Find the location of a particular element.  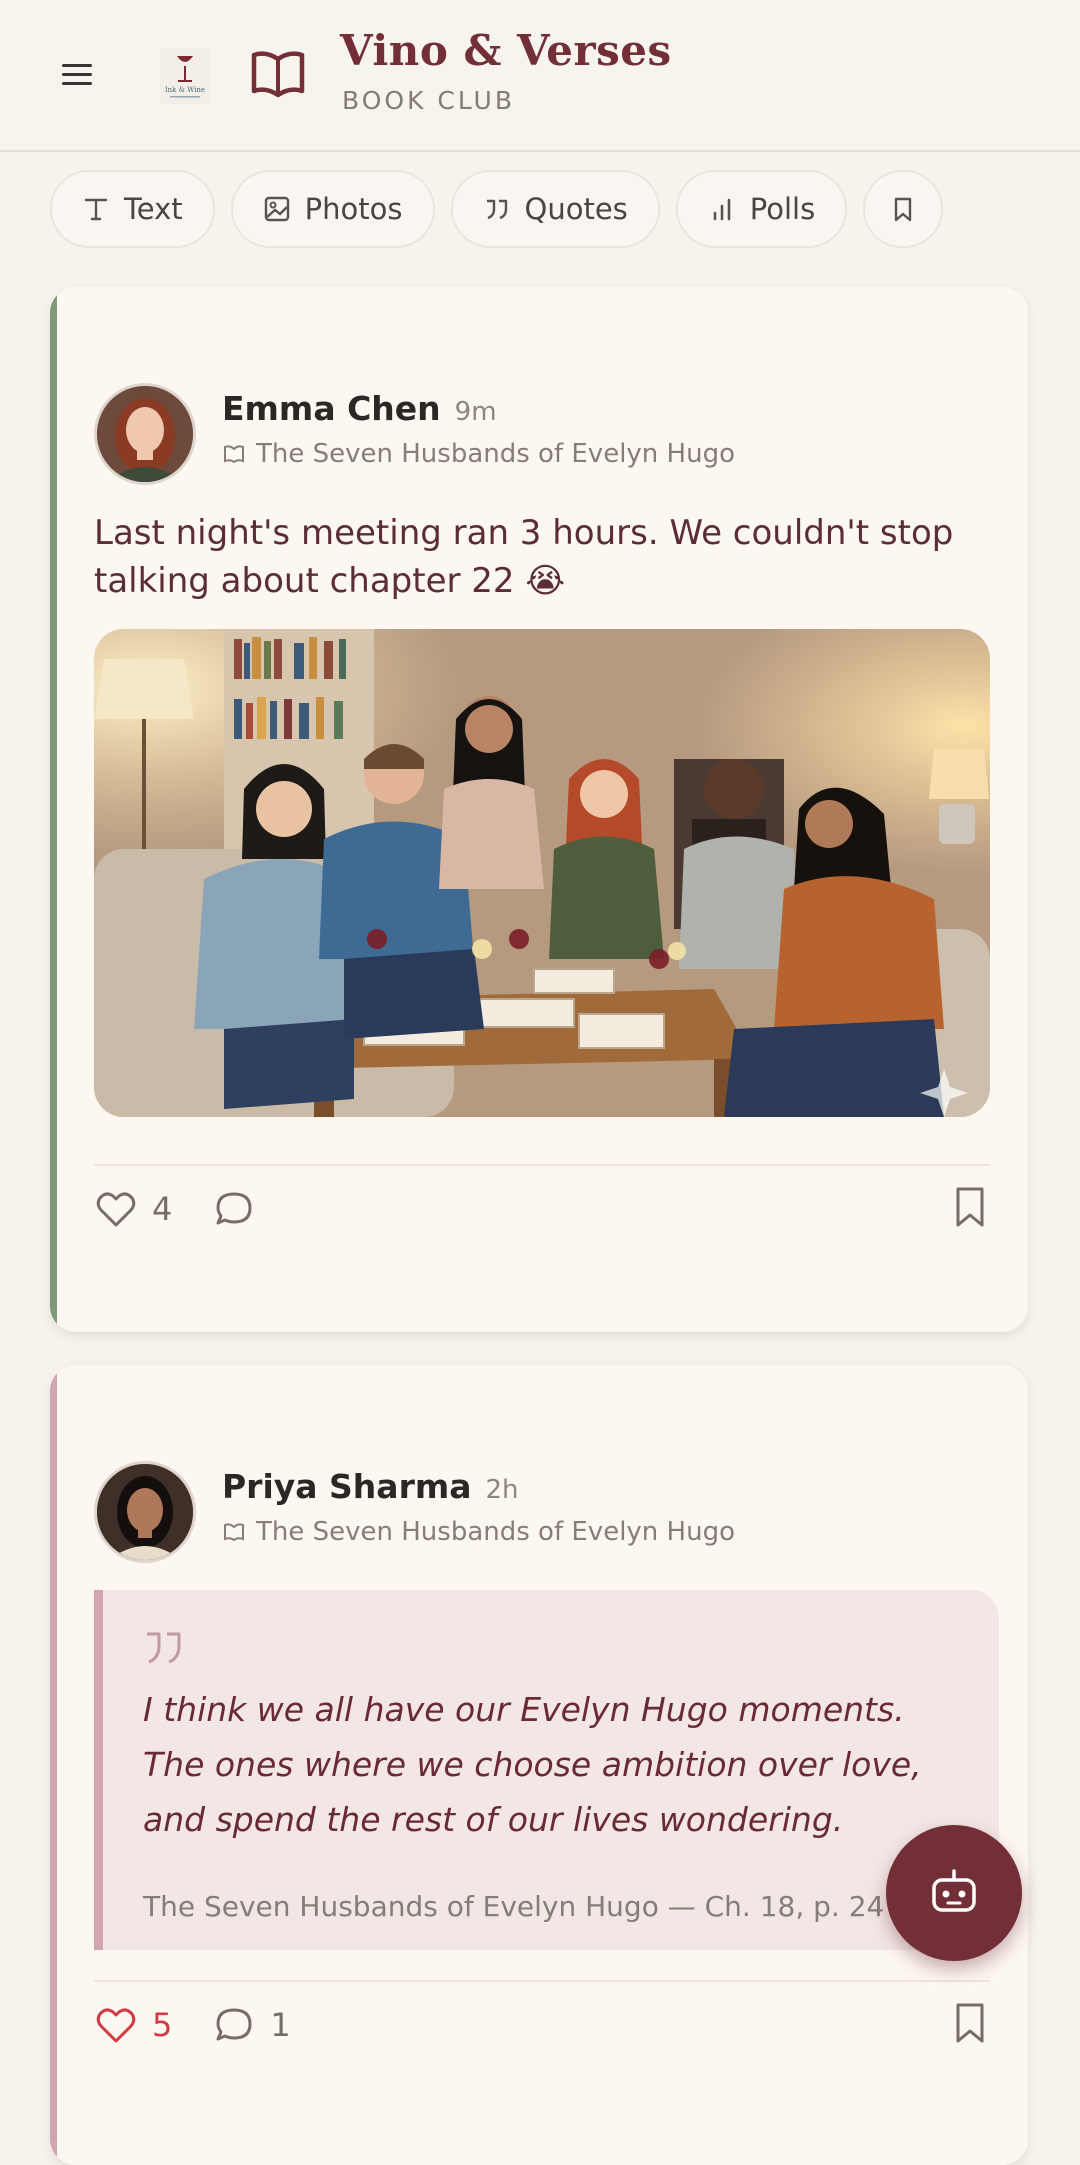

post-author: Emma Chen 9m is located at coordinates (359, 408).